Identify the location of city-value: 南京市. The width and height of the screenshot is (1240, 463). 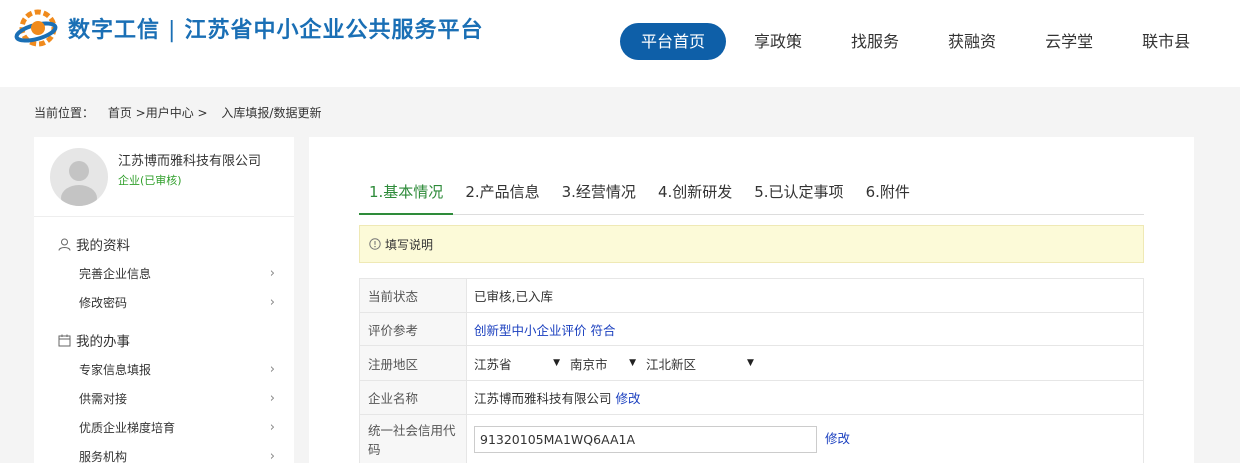
(588, 364).